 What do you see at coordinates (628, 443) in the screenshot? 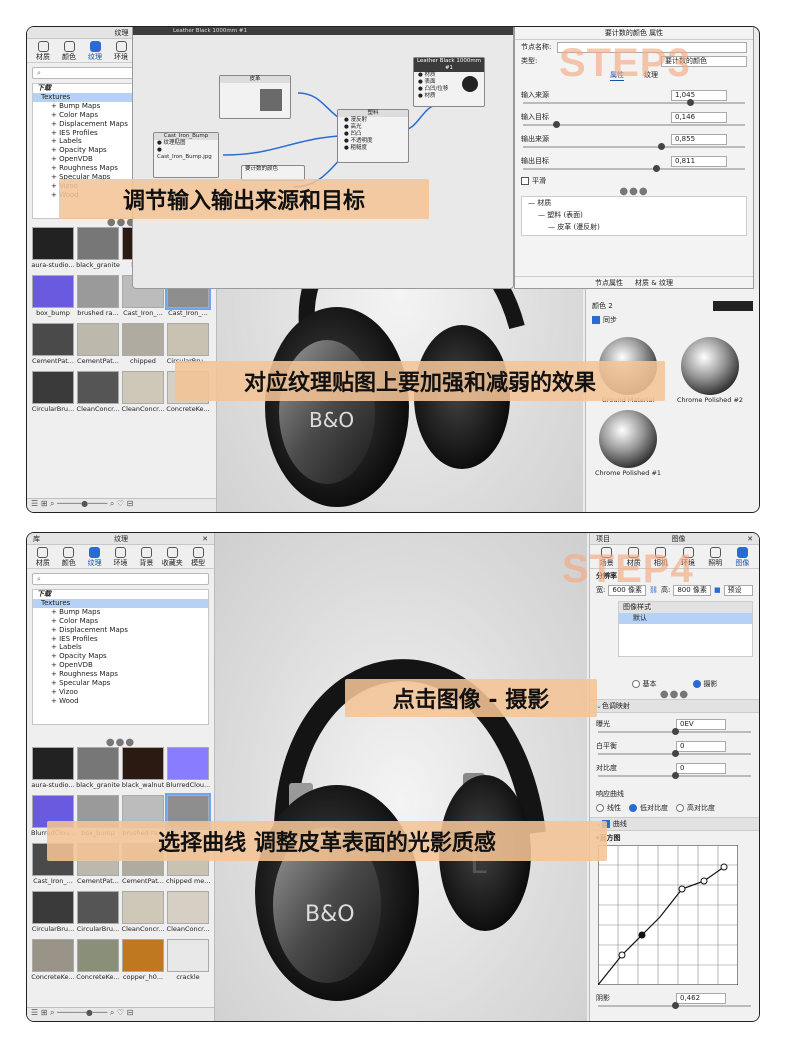
I see `material-thumb: Chrome Polished #1` at bounding box center [628, 443].